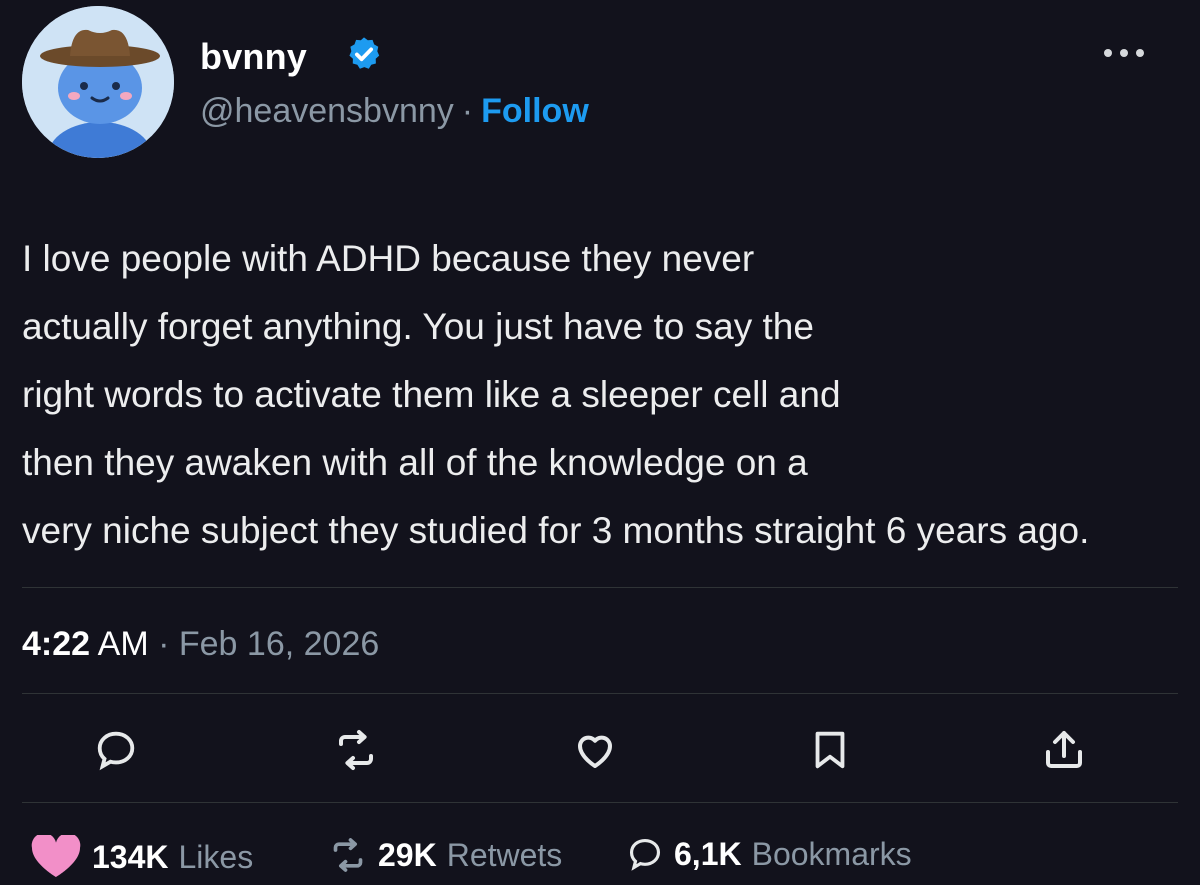 This screenshot has width=1200, height=885. I want to click on tweet-timestamp: 4:22 AM · Feb 16, 2026, so click(200, 644).